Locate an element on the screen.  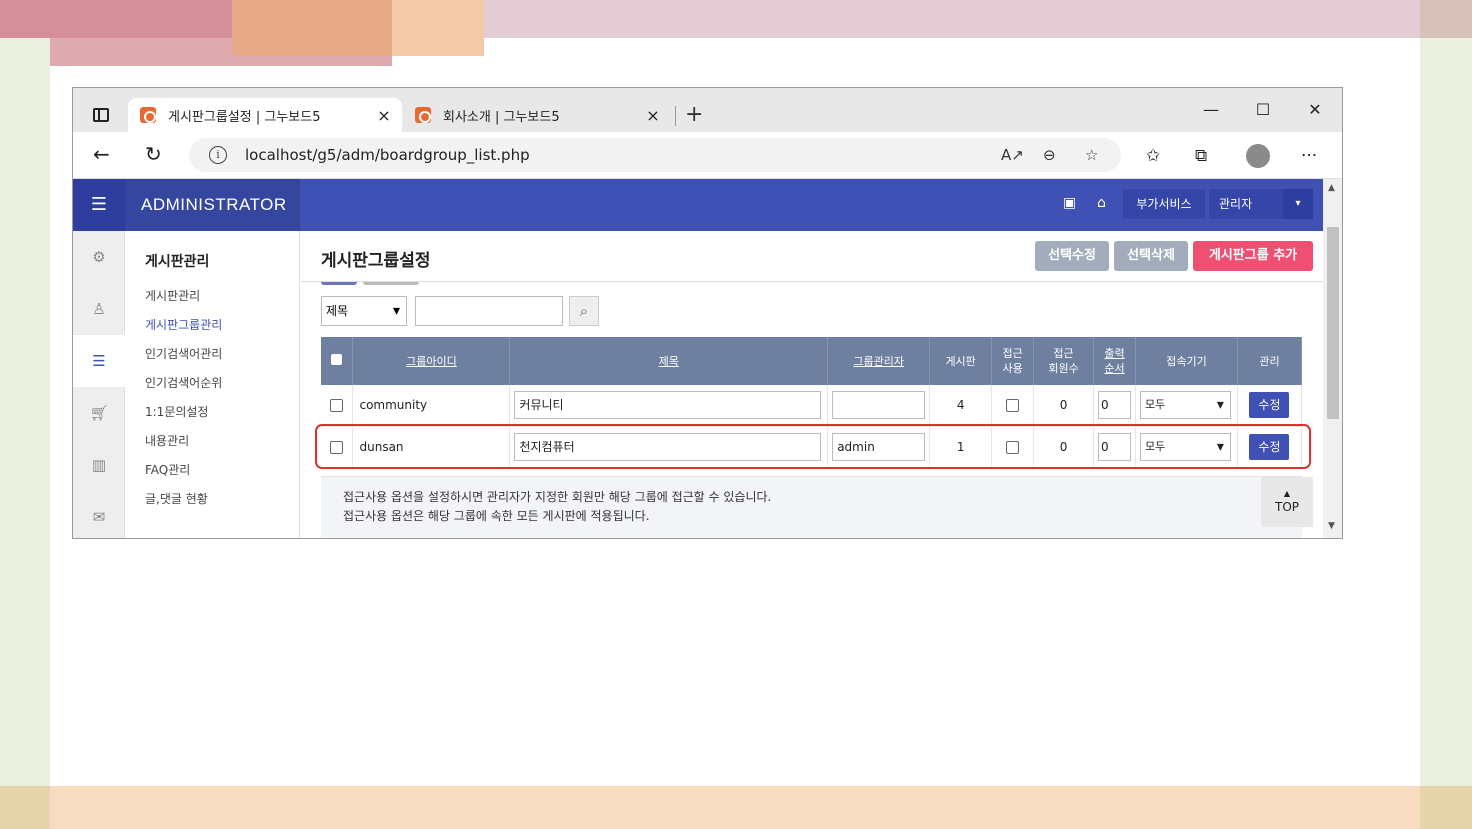
stats-icon: ▥ is located at coordinates (99, 465).